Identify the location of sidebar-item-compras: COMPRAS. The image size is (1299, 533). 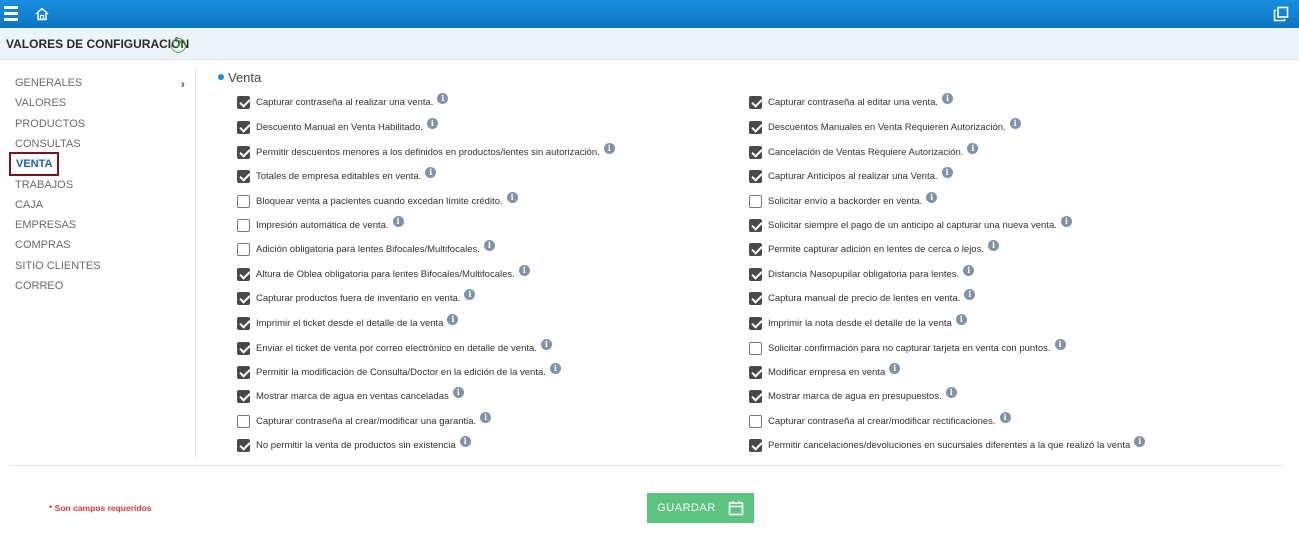
(43, 245).